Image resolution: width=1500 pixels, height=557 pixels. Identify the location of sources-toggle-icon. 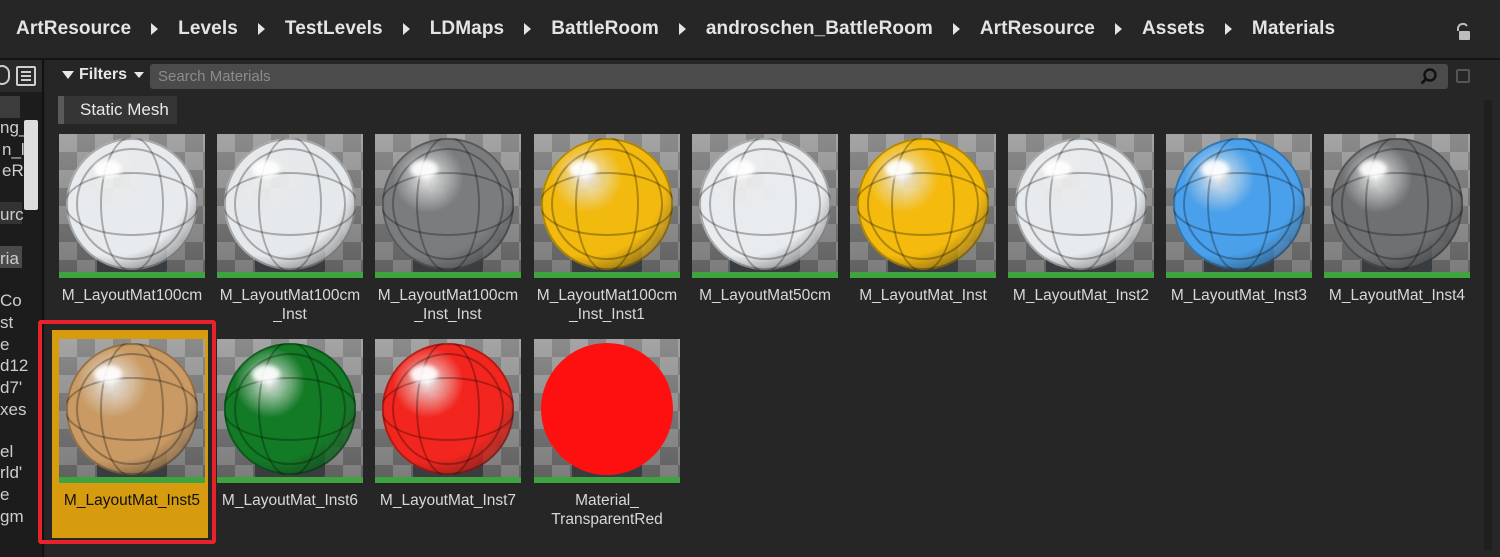
(5, 75).